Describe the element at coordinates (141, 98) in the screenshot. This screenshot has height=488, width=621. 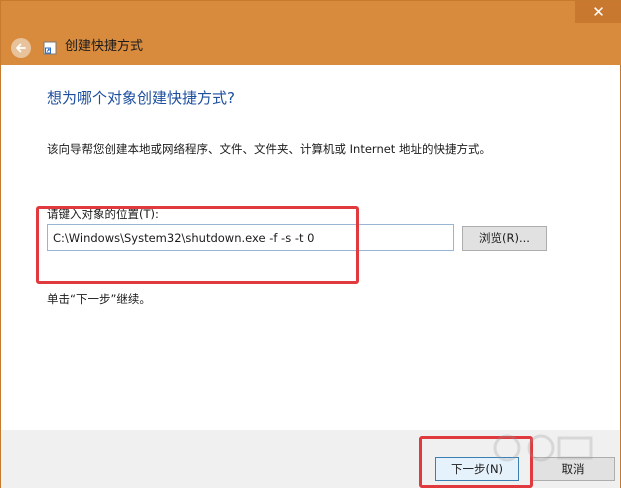
I see `page-heading: 想为哪个对象创建快捷方式?` at that location.